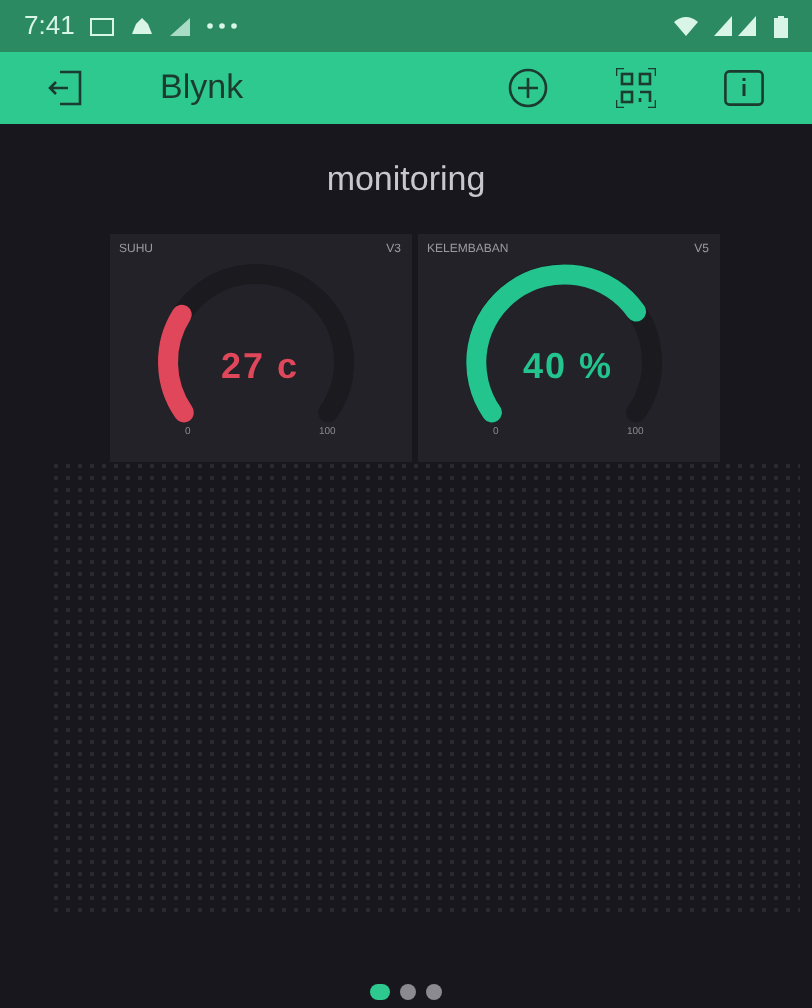 The height and width of the screenshot is (1008, 812). I want to click on status-time: 7:41, so click(49, 26).